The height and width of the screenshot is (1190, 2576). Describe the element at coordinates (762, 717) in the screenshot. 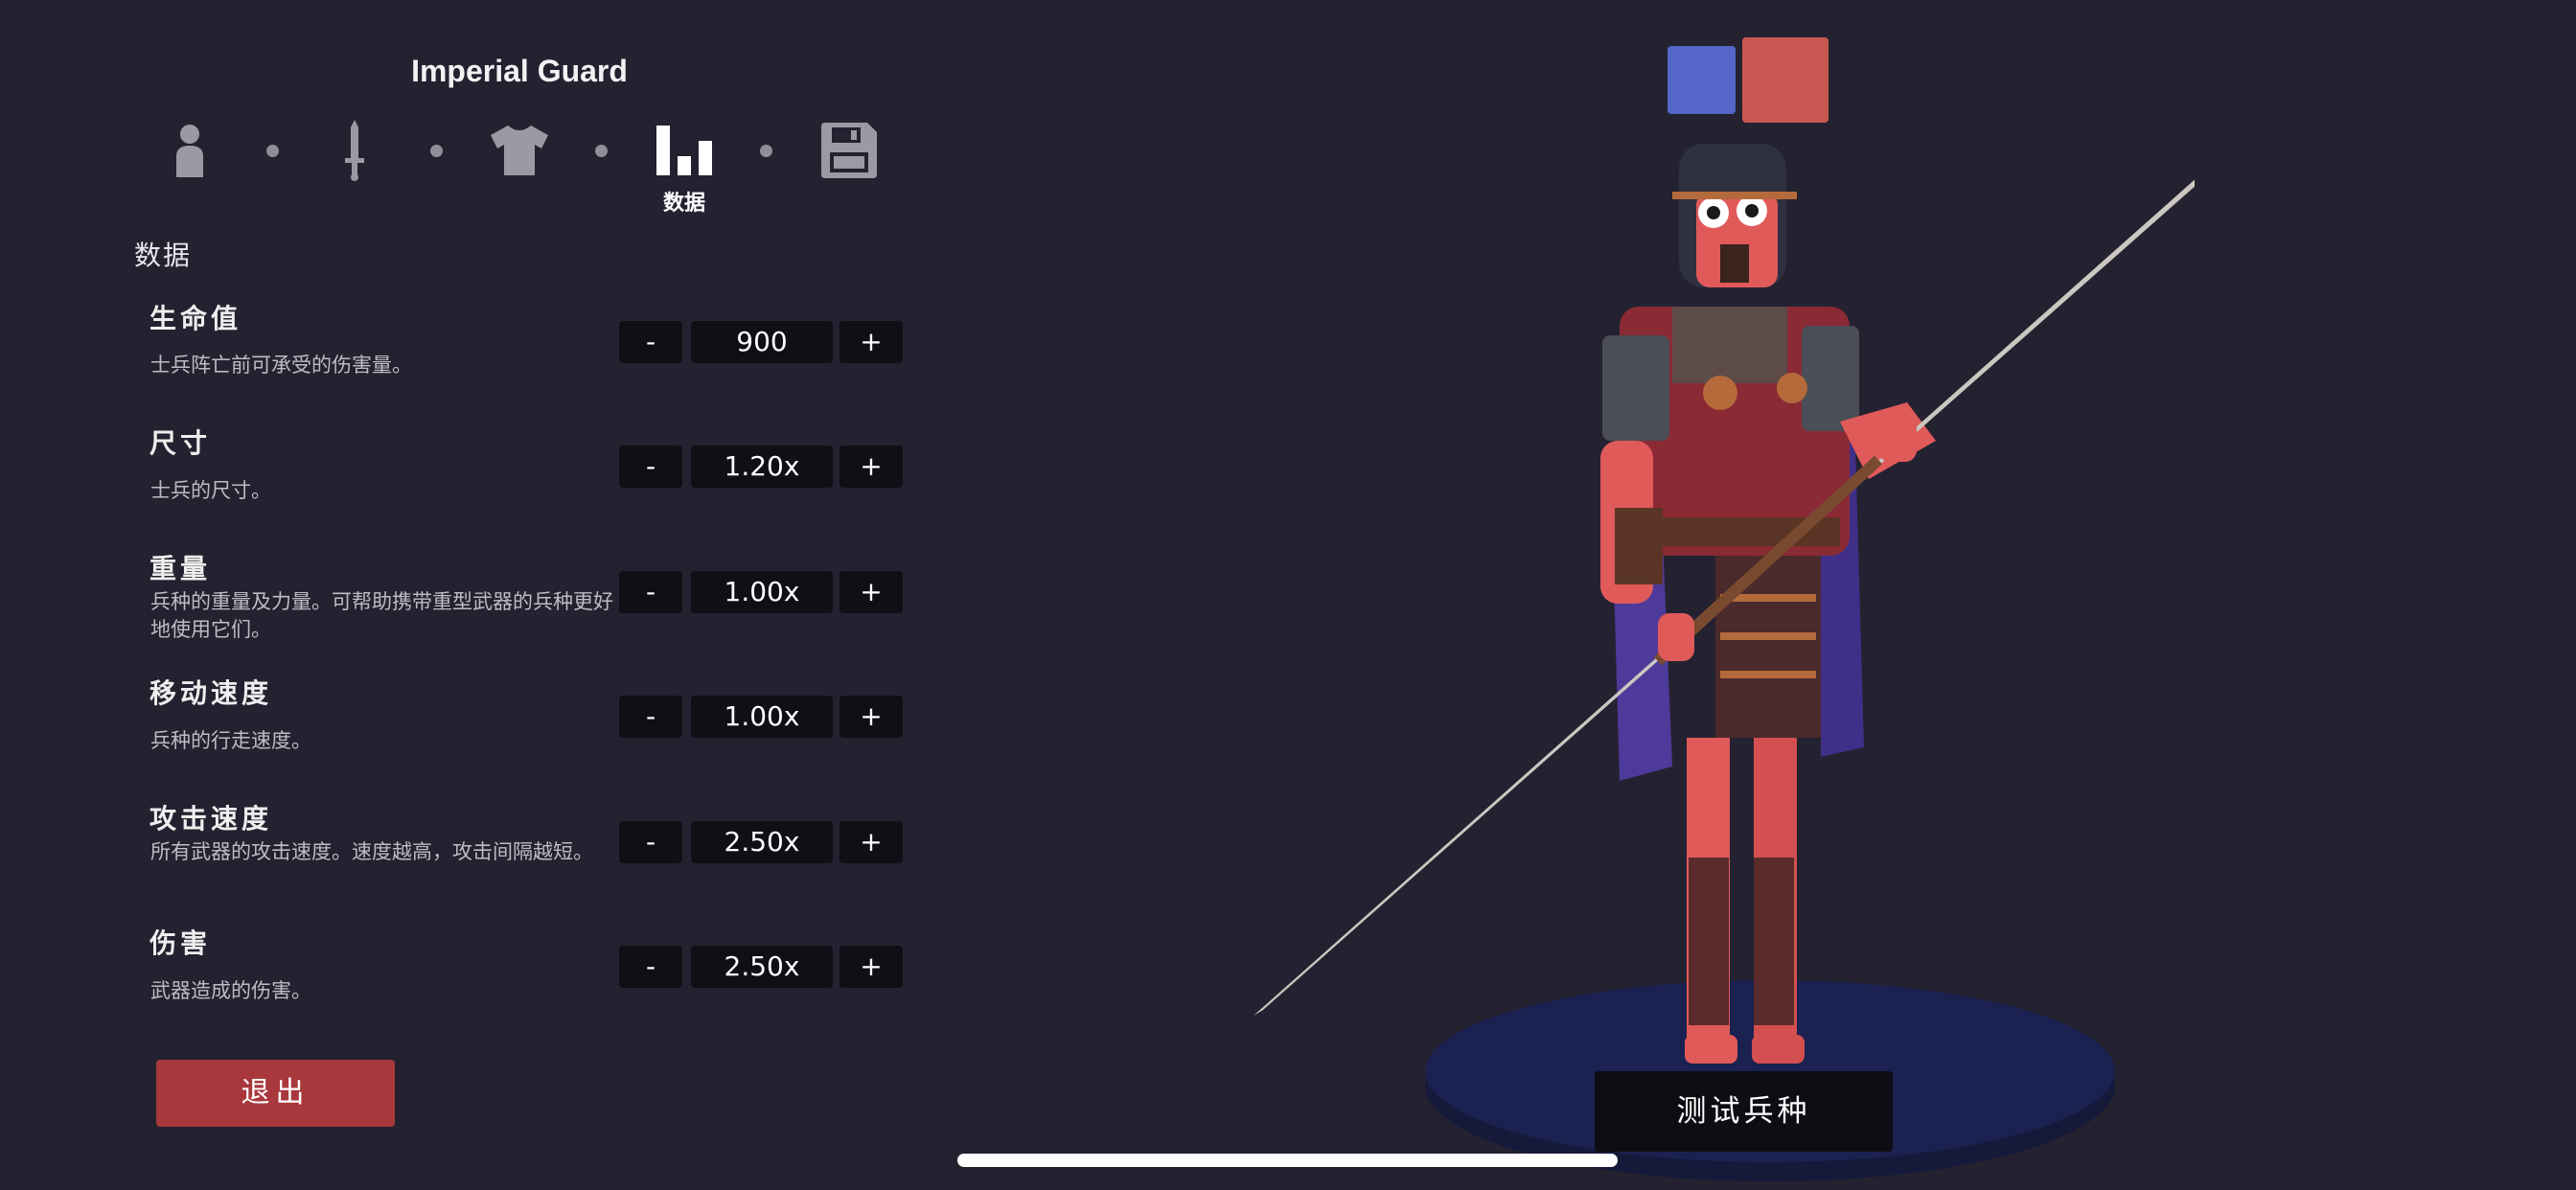

I see `movement-speed-value: 1.00x` at that location.